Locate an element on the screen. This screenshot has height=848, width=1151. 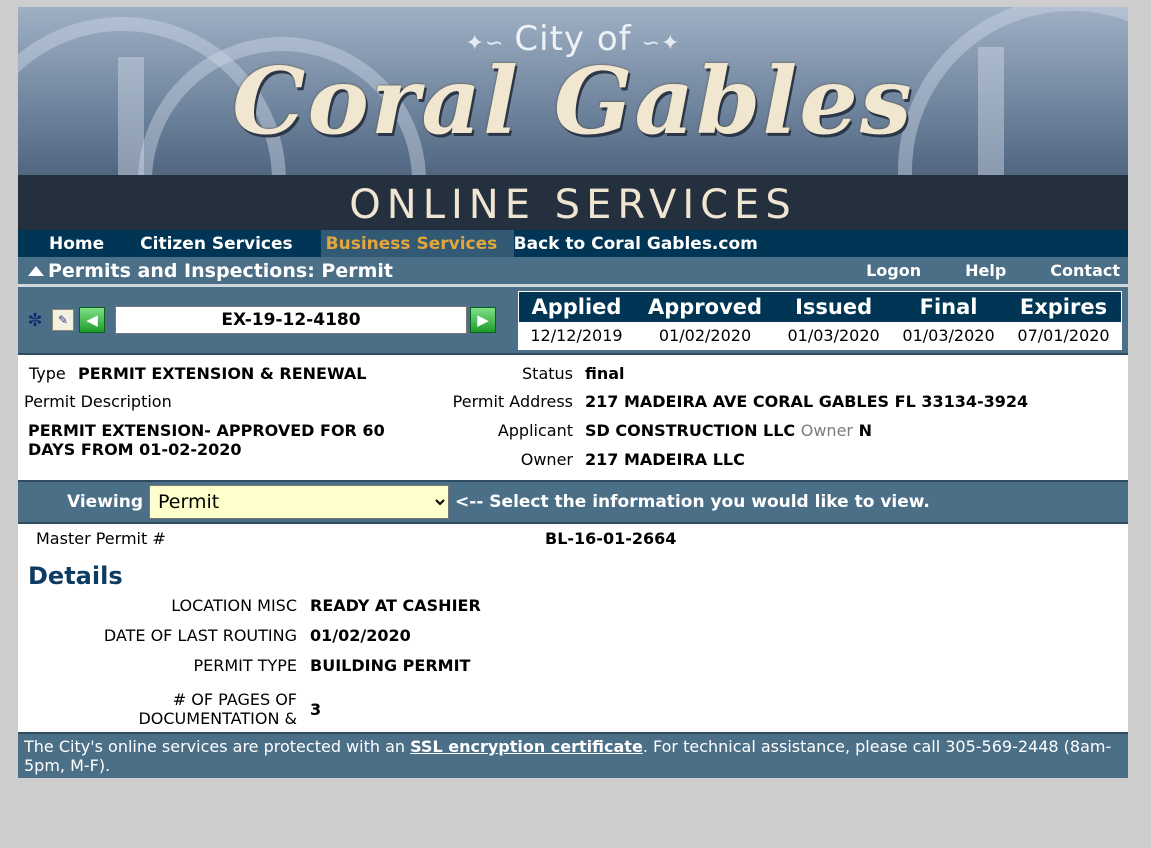
detail-label: # OF PAGES OF DOCUMENTATION & is located at coordinates (217, 709).